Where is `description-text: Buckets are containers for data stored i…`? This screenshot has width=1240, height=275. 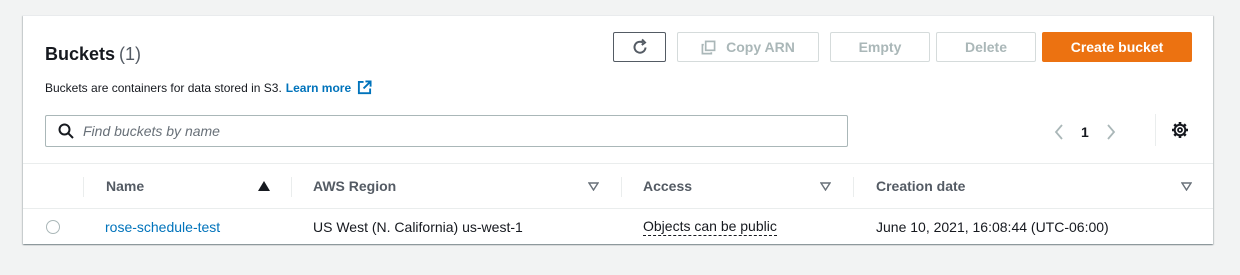
description-text: Buckets are containers for data stored i… is located at coordinates (163, 87).